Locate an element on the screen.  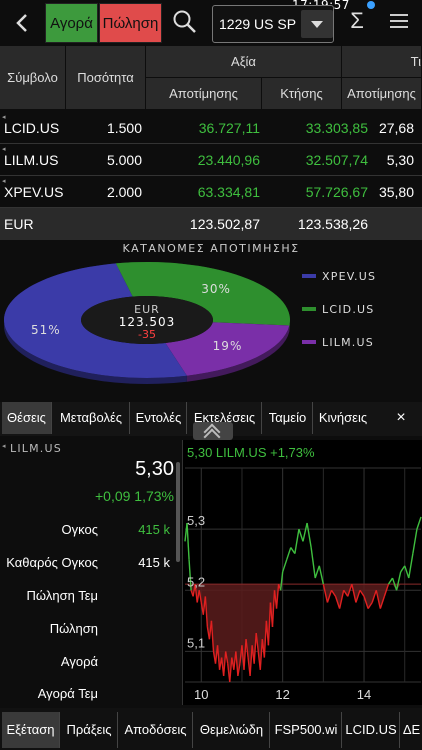
tab-movements: Κινήσεις is located at coordinates (343, 418).